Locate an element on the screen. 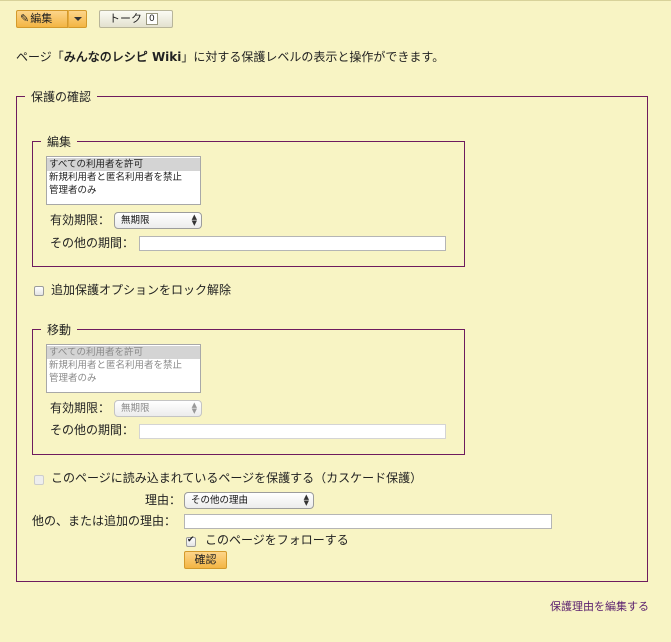 This screenshot has width=671, height=642. intro-text: ページ「みんなのレシピ Wiki」に対する保護レベルの表示と操作ができます。 is located at coordinates (230, 57).